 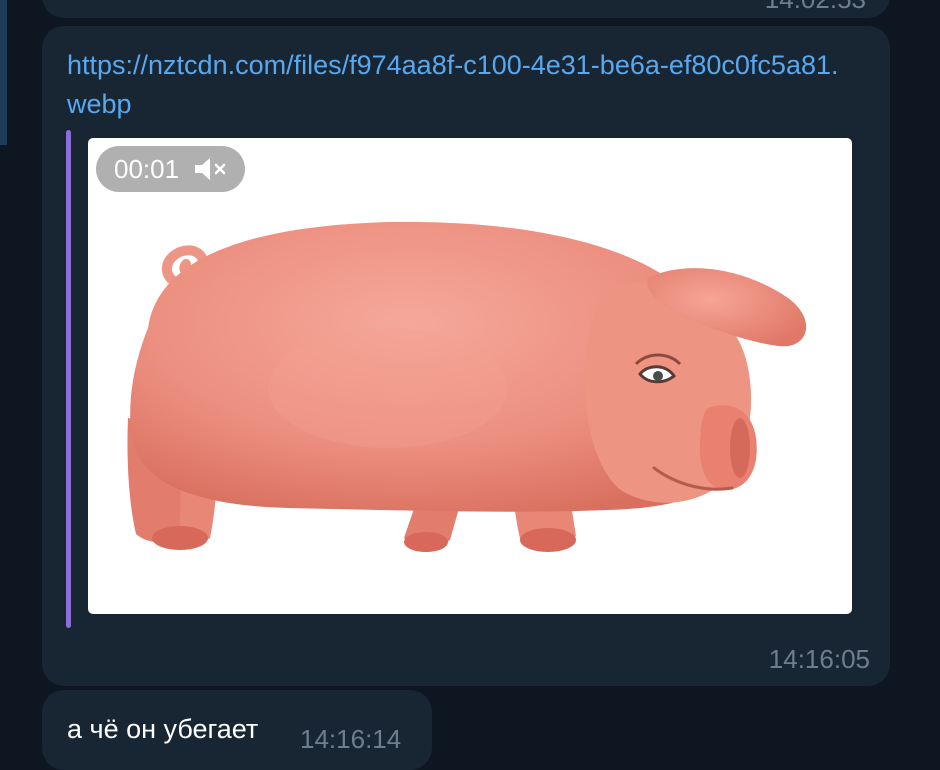 What do you see at coordinates (819, 659) in the screenshot?
I see `message-timestamp: 14:16:05` at bounding box center [819, 659].